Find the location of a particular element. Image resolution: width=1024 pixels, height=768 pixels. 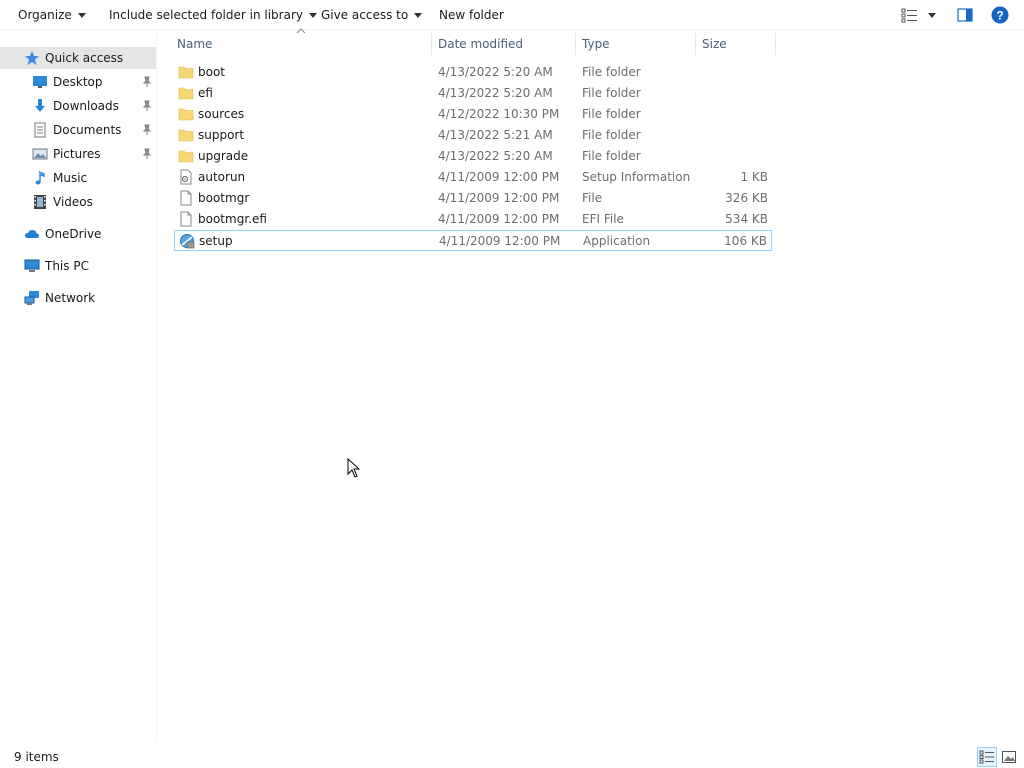

nav-item-quick-access: Quick access is located at coordinates (78, 58).